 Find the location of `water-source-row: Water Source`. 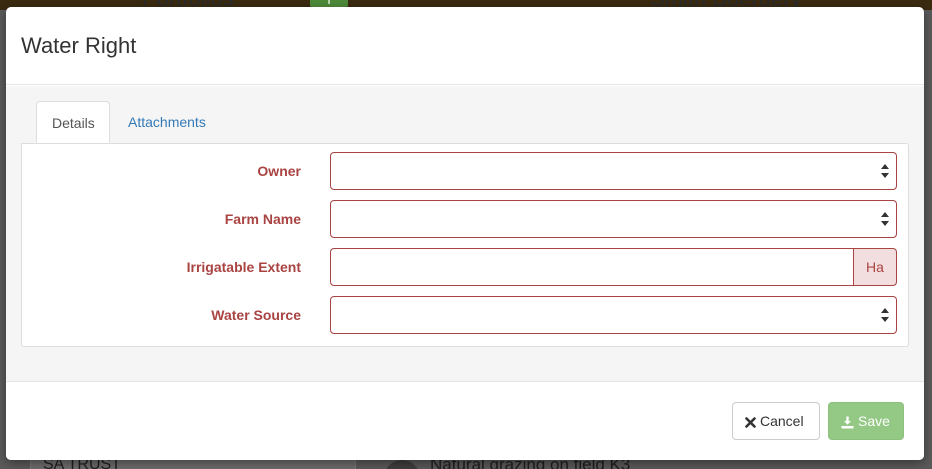

water-source-row: Water Source is located at coordinates (465, 315).